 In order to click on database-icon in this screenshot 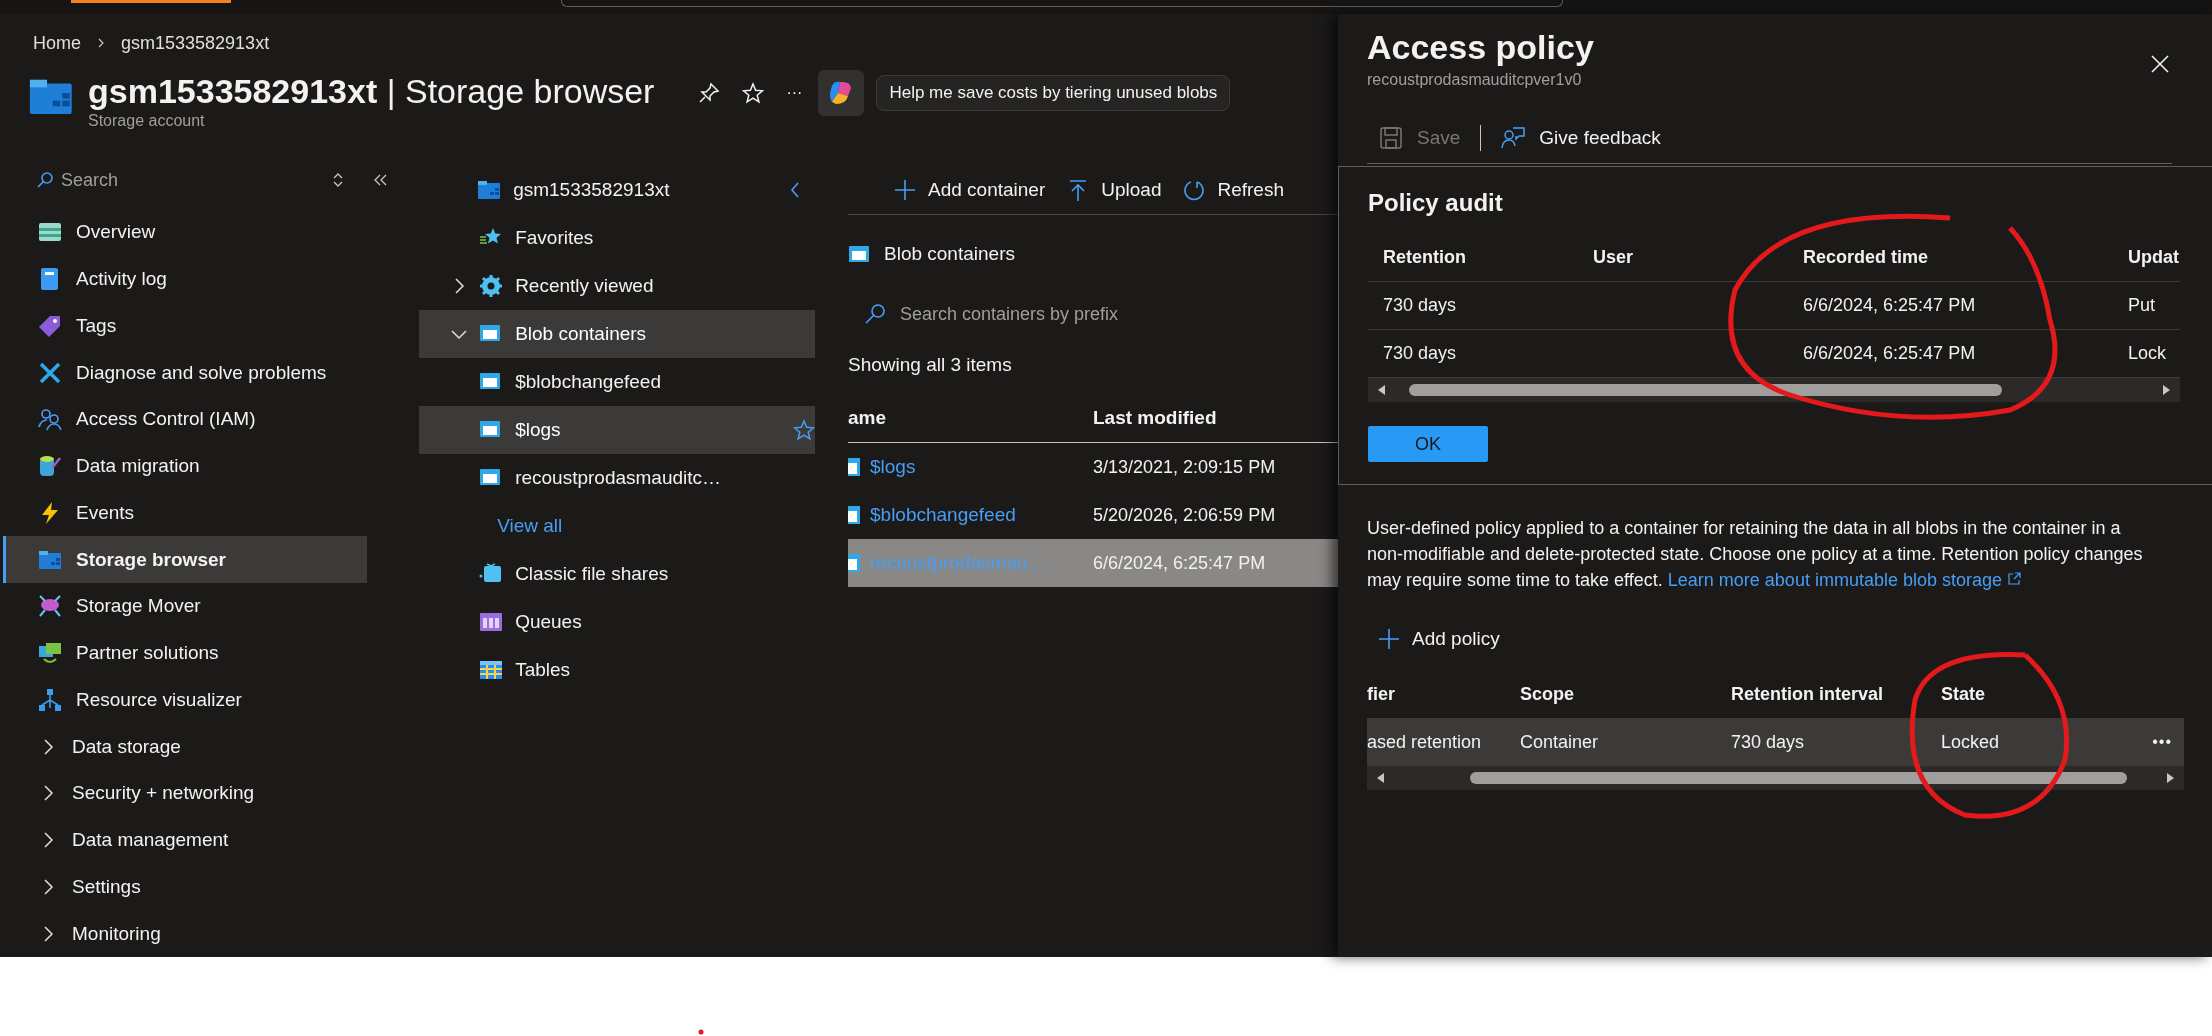, I will do `click(50, 466)`.